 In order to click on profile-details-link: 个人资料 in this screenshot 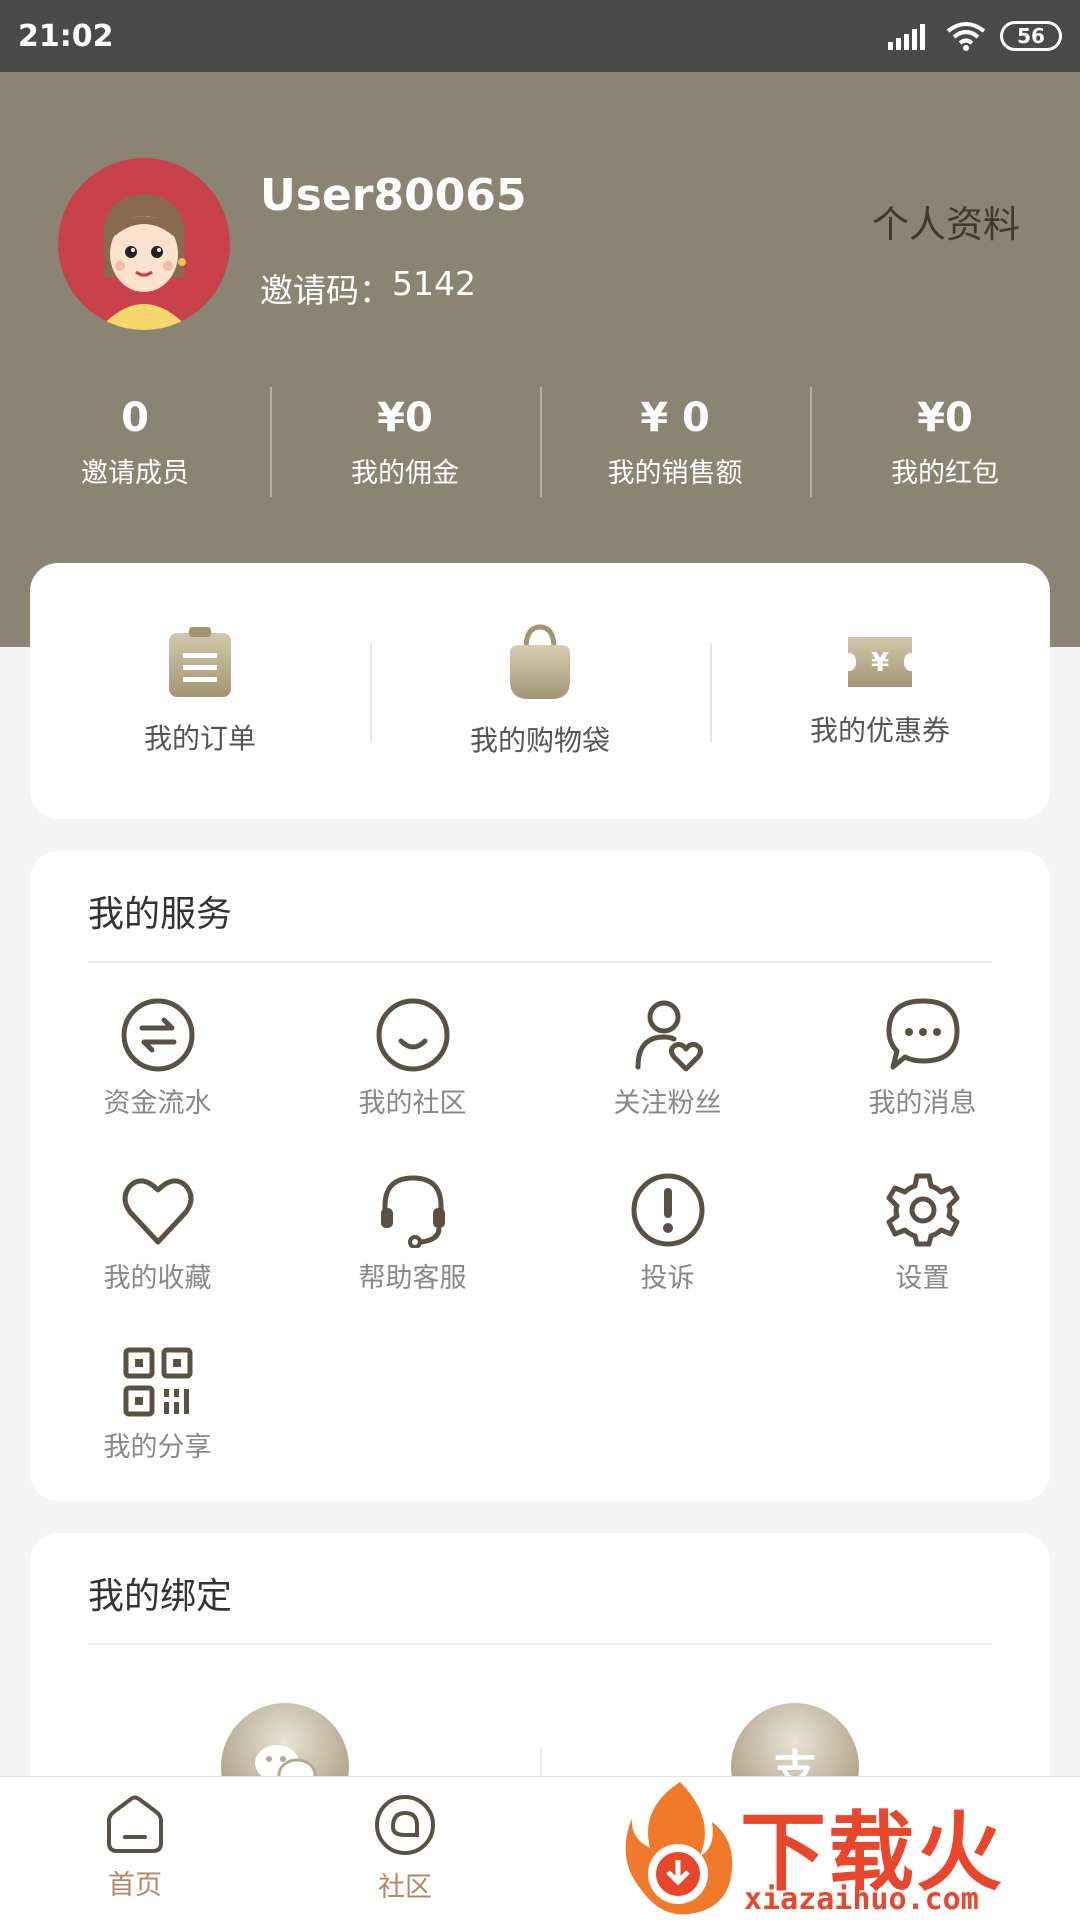, I will do `click(946, 221)`.